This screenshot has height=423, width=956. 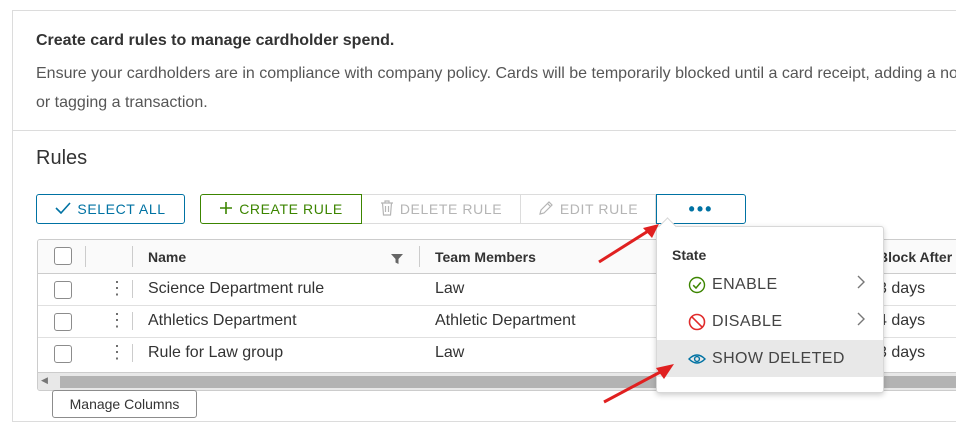 What do you see at coordinates (387, 209) in the screenshot?
I see `trash-icon` at bounding box center [387, 209].